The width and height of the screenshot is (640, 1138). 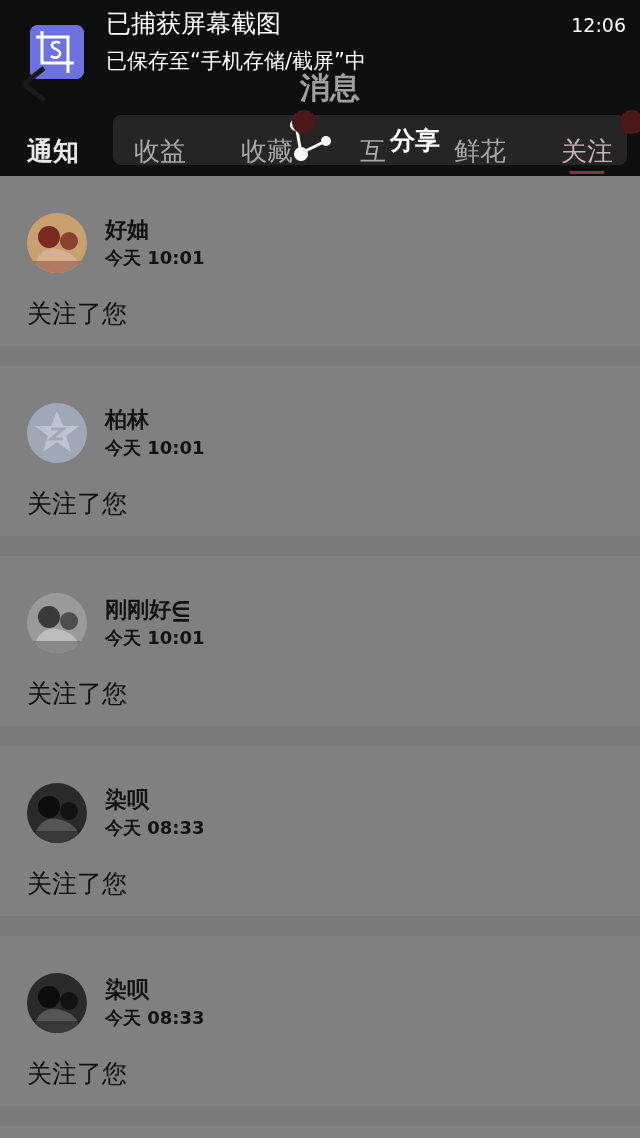 What do you see at coordinates (57, 433) in the screenshot?
I see `default-avatar-icon` at bounding box center [57, 433].